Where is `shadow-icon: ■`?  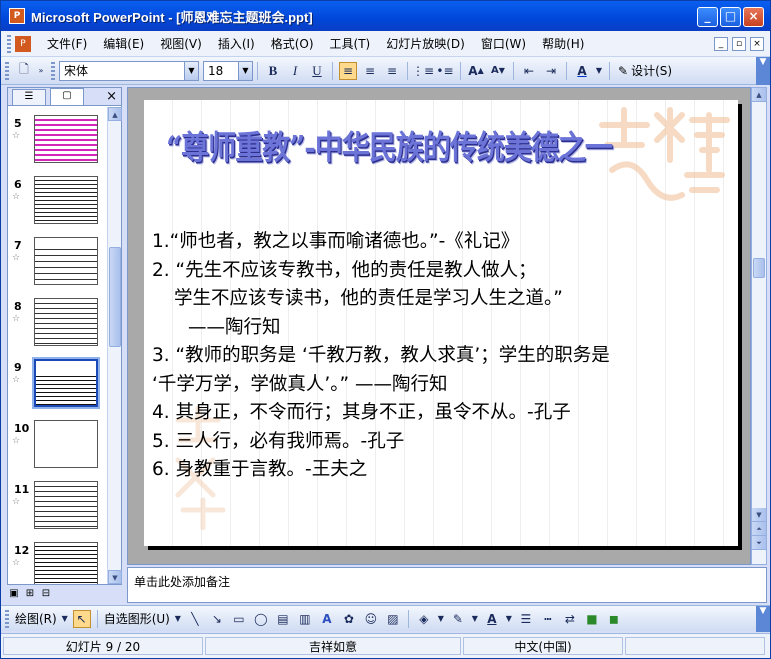
shadow-icon: ■ is located at coordinates (592, 619).